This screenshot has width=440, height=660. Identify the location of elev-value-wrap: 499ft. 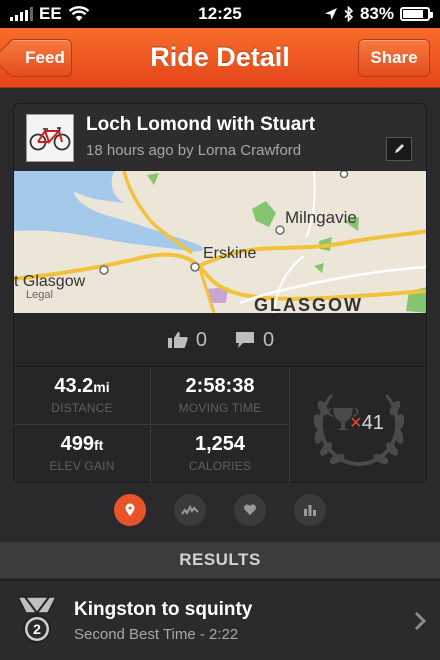
(82, 444).